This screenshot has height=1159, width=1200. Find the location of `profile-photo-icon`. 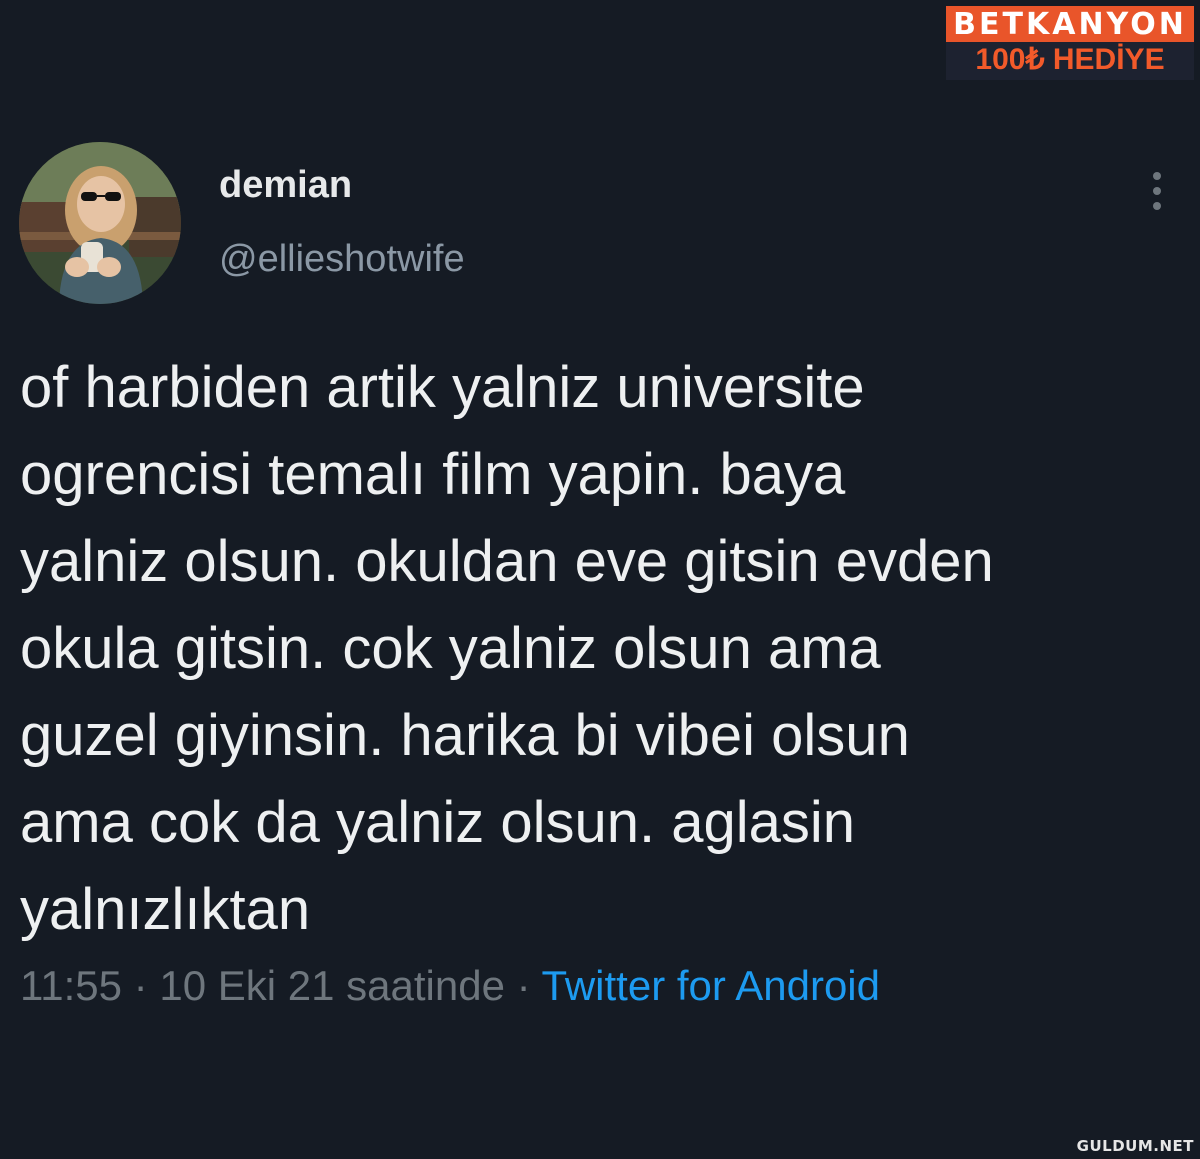

profile-photo-icon is located at coordinates (100, 223).